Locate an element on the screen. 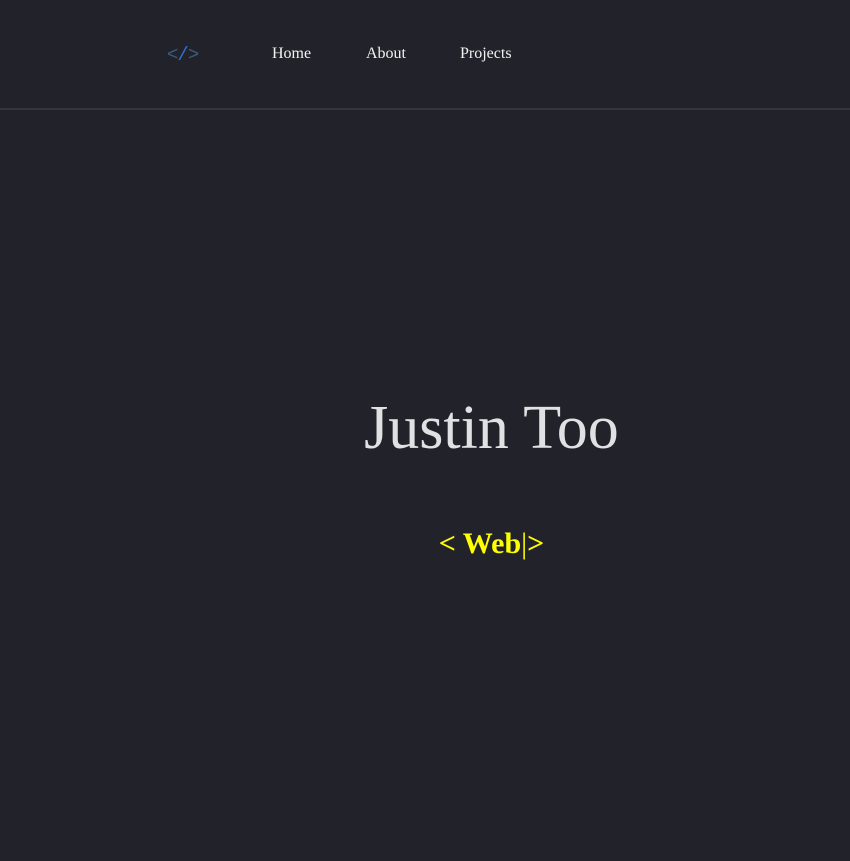  role-prefix: < is located at coordinates (450, 543).